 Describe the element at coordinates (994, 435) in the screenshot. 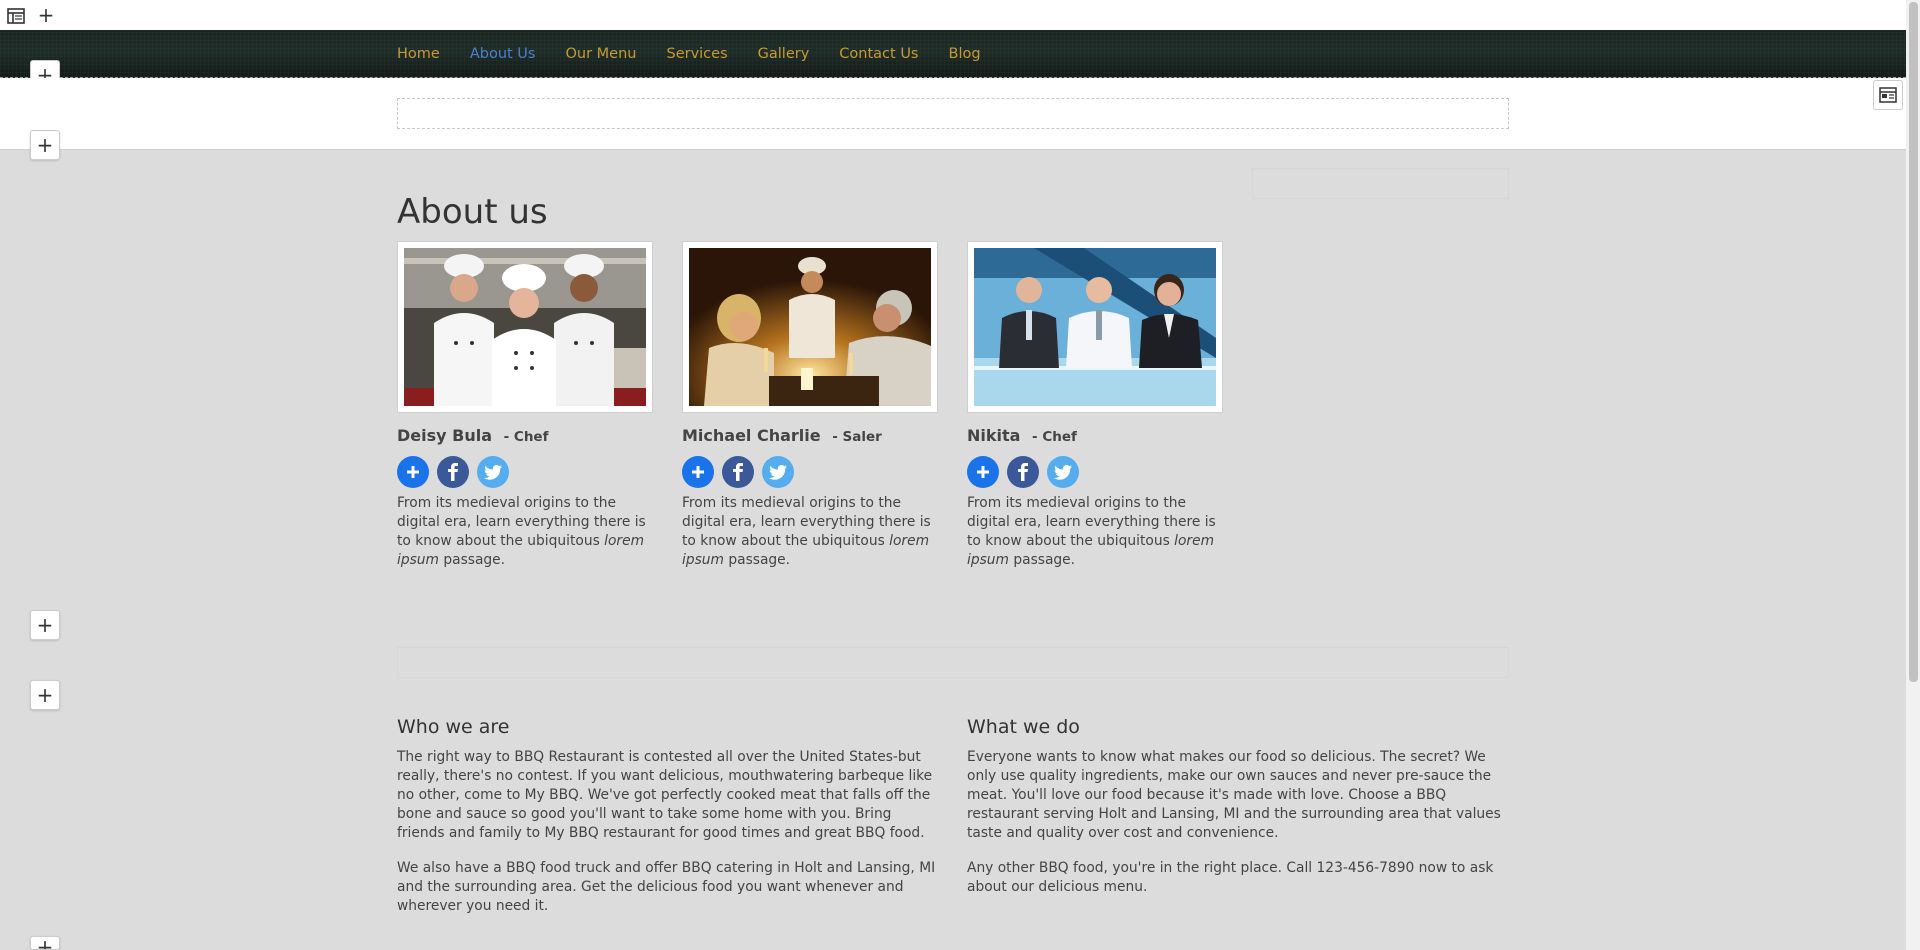

I see `member-name: Nikita` at that location.